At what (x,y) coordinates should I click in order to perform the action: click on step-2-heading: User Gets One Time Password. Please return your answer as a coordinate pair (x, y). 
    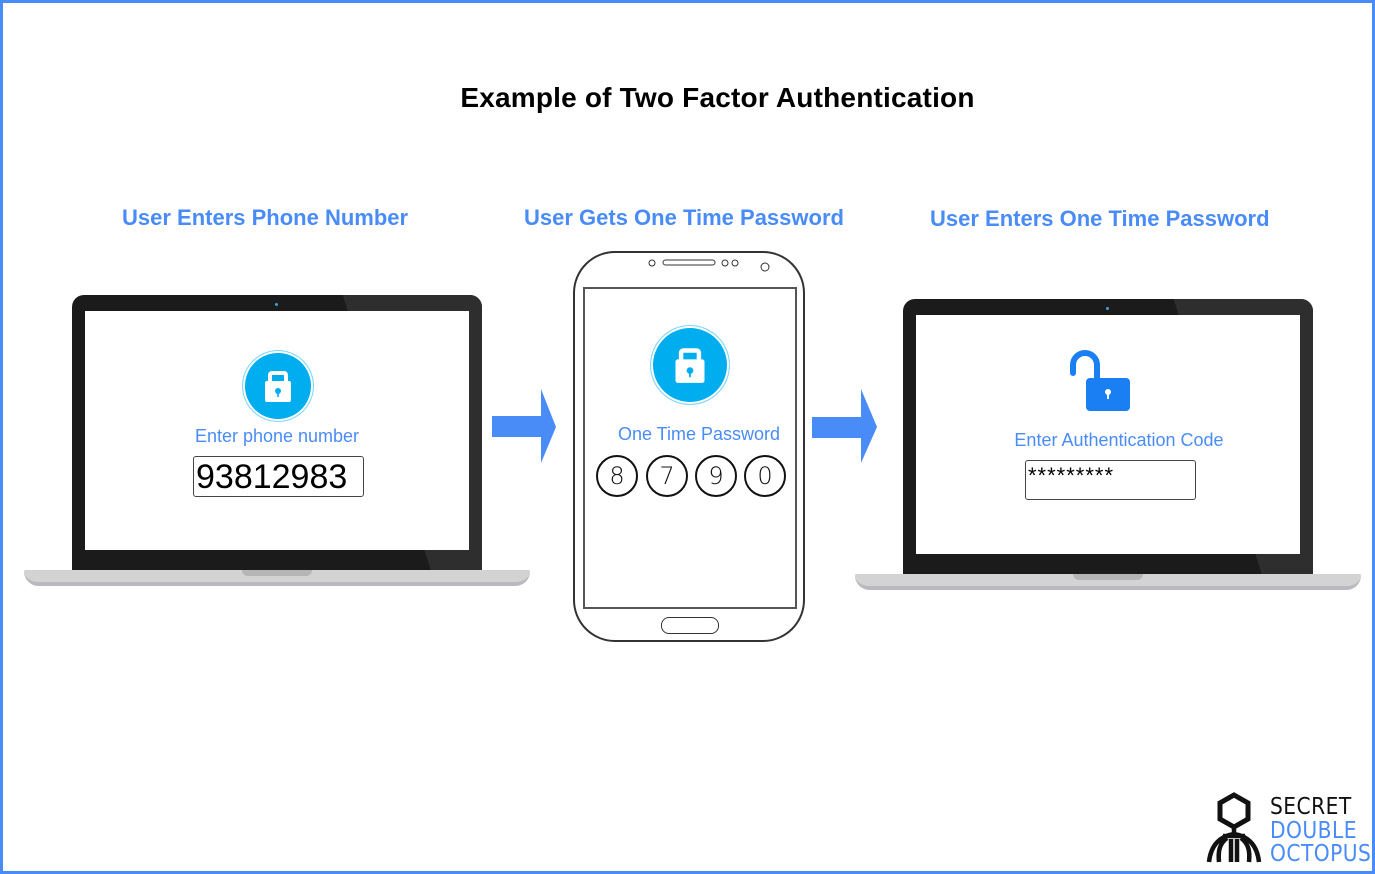
    Looking at the image, I should click on (684, 217).